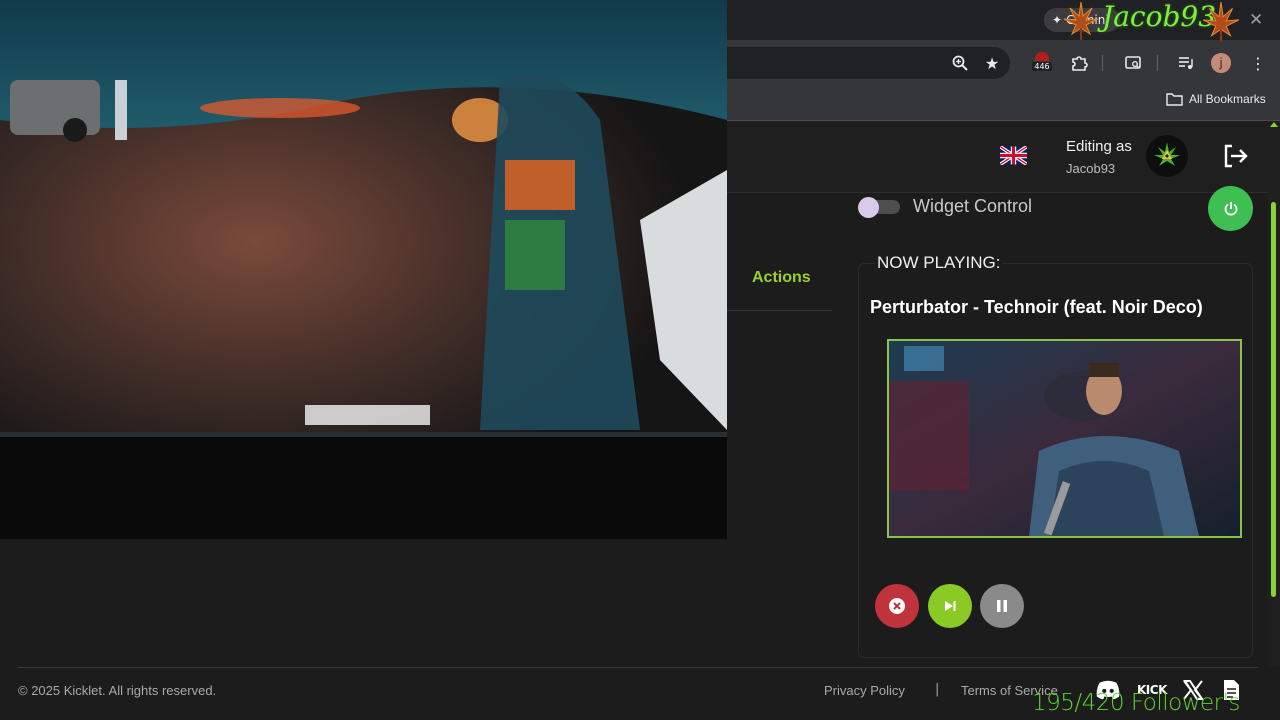  I want to click on leaf-eye-icon, so click(1167, 154).